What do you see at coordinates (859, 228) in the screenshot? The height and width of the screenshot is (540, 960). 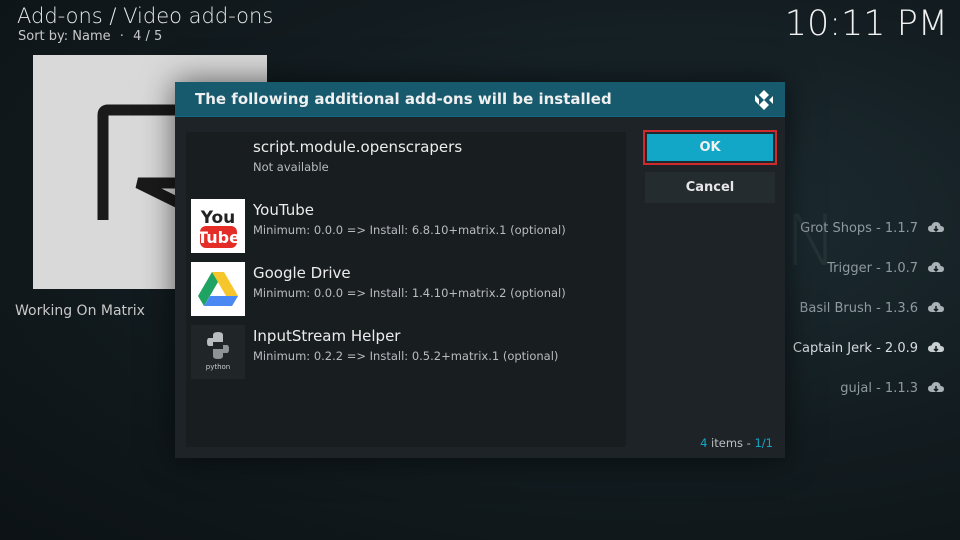 I see `list-item-label: Grot Shops - 1.1.7` at bounding box center [859, 228].